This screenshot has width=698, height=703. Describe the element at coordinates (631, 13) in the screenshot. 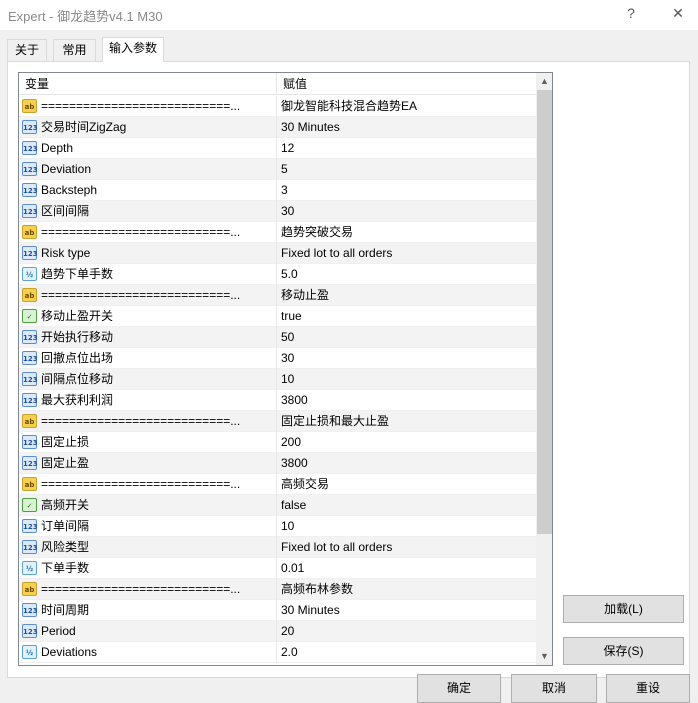

I see `help-button: ?` at that location.